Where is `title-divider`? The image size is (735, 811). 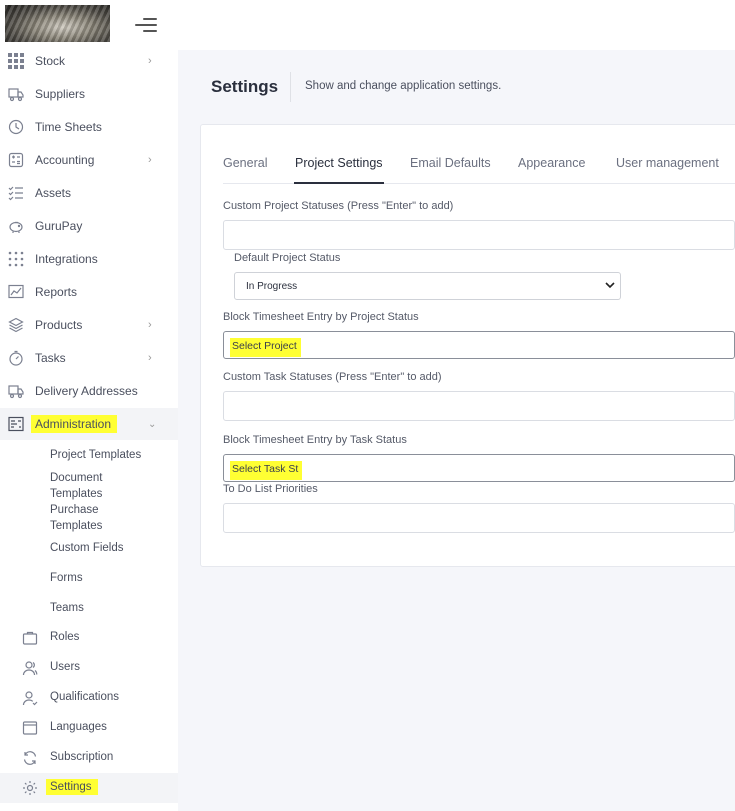 title-divider is located at coordinates (290, 87).